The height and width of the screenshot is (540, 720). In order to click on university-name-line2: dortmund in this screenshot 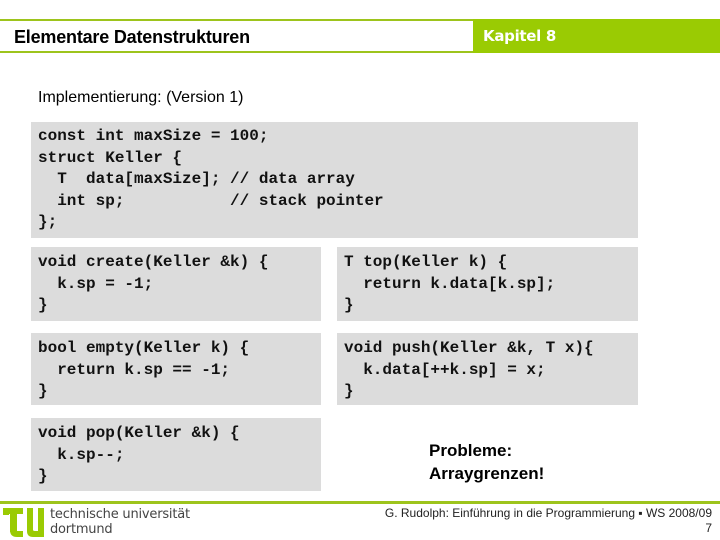, I will do `click(81, 529)`.